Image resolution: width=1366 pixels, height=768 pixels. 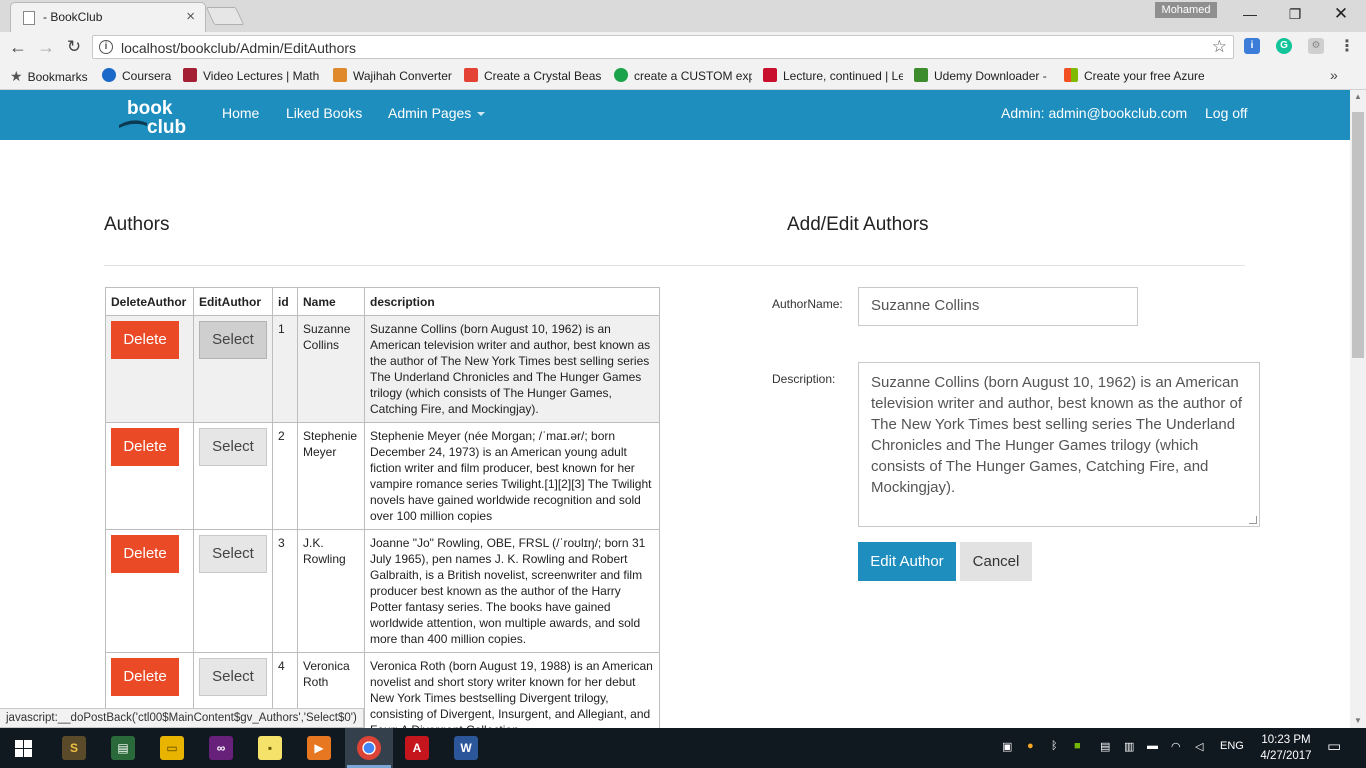 What do you see at coordinates (532, 76) in the screenshot?
I see `bookmark-item: Create a Crystal Beast` at bounding box center [532, 76].